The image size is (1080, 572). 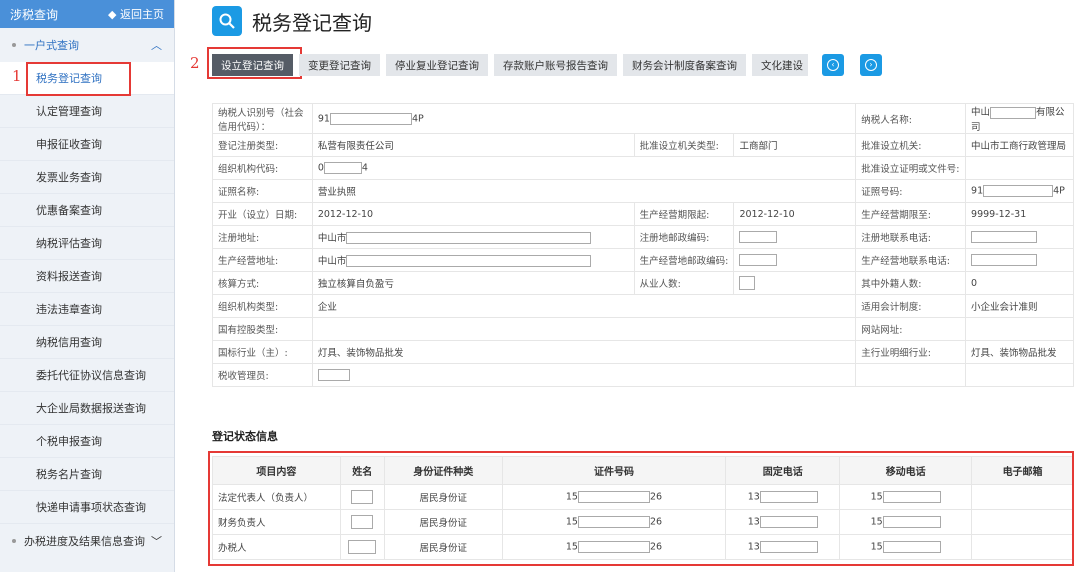 I want to click on field-value: 中山市工商行政管理局, so click(x=1019, y=145).